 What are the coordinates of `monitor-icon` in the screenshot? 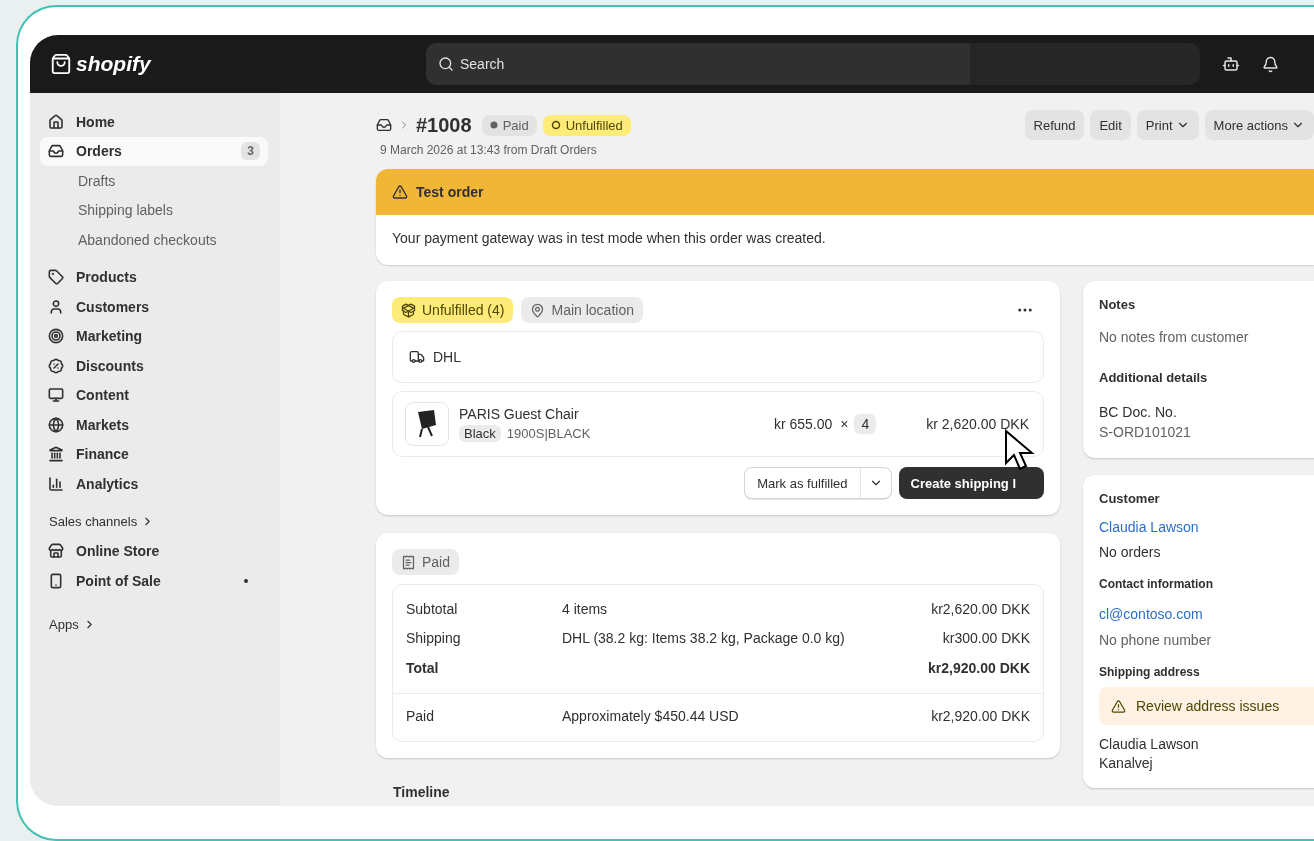 It's located at (56, 395).